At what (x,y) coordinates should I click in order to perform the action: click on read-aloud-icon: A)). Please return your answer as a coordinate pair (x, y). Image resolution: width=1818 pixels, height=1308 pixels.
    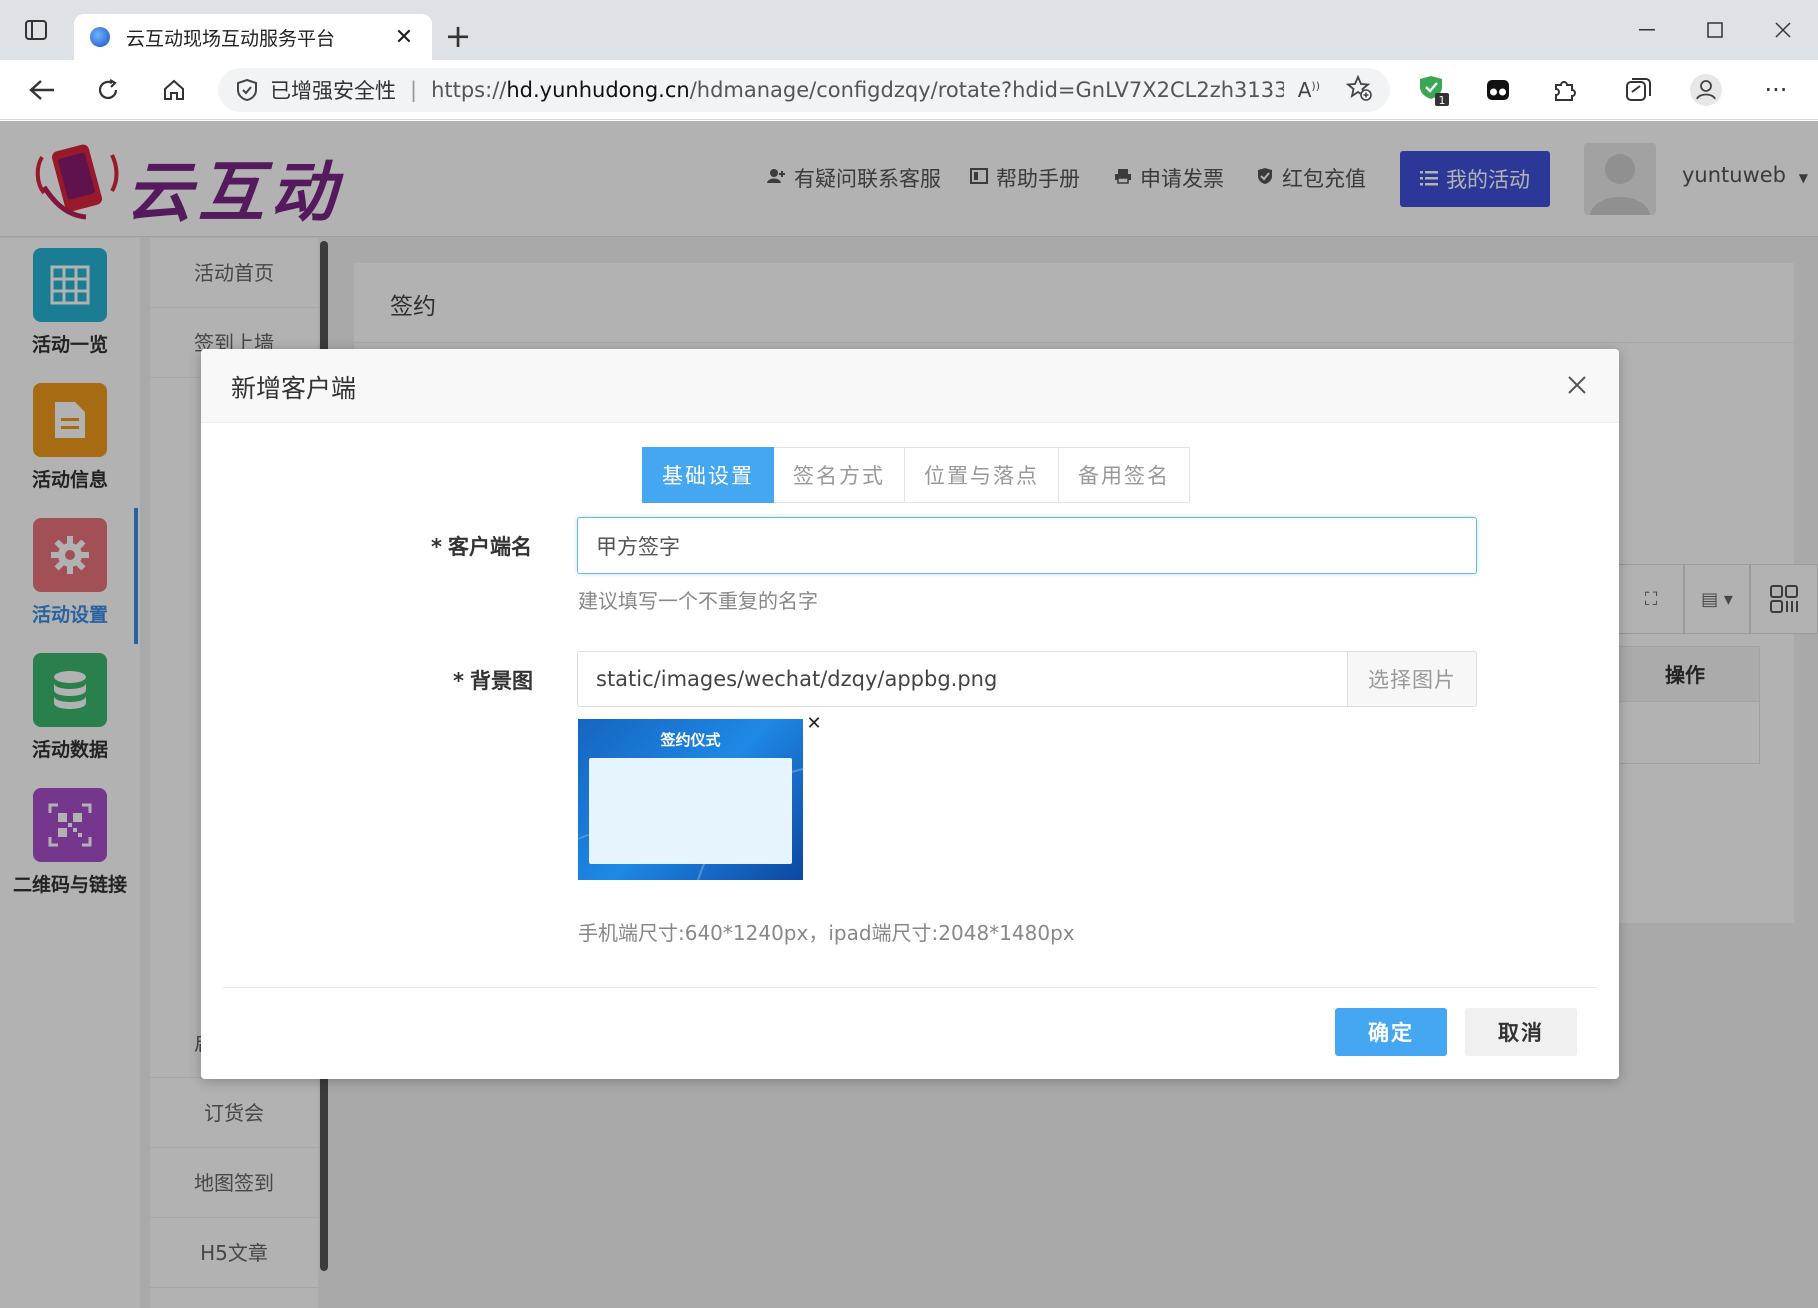
    Looking at the image, I should click on (1309, 90).